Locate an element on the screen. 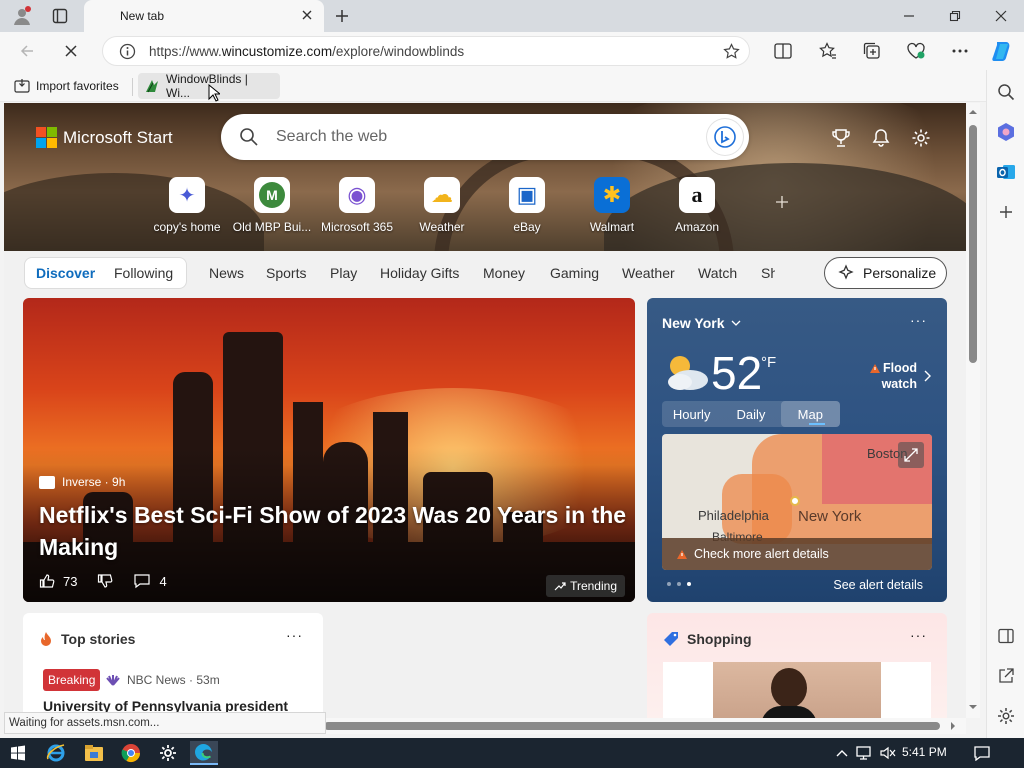 The height and width of the screenshot is (768, 1024). sidebar-outlook-icon is located at coordinates (1006, 172).